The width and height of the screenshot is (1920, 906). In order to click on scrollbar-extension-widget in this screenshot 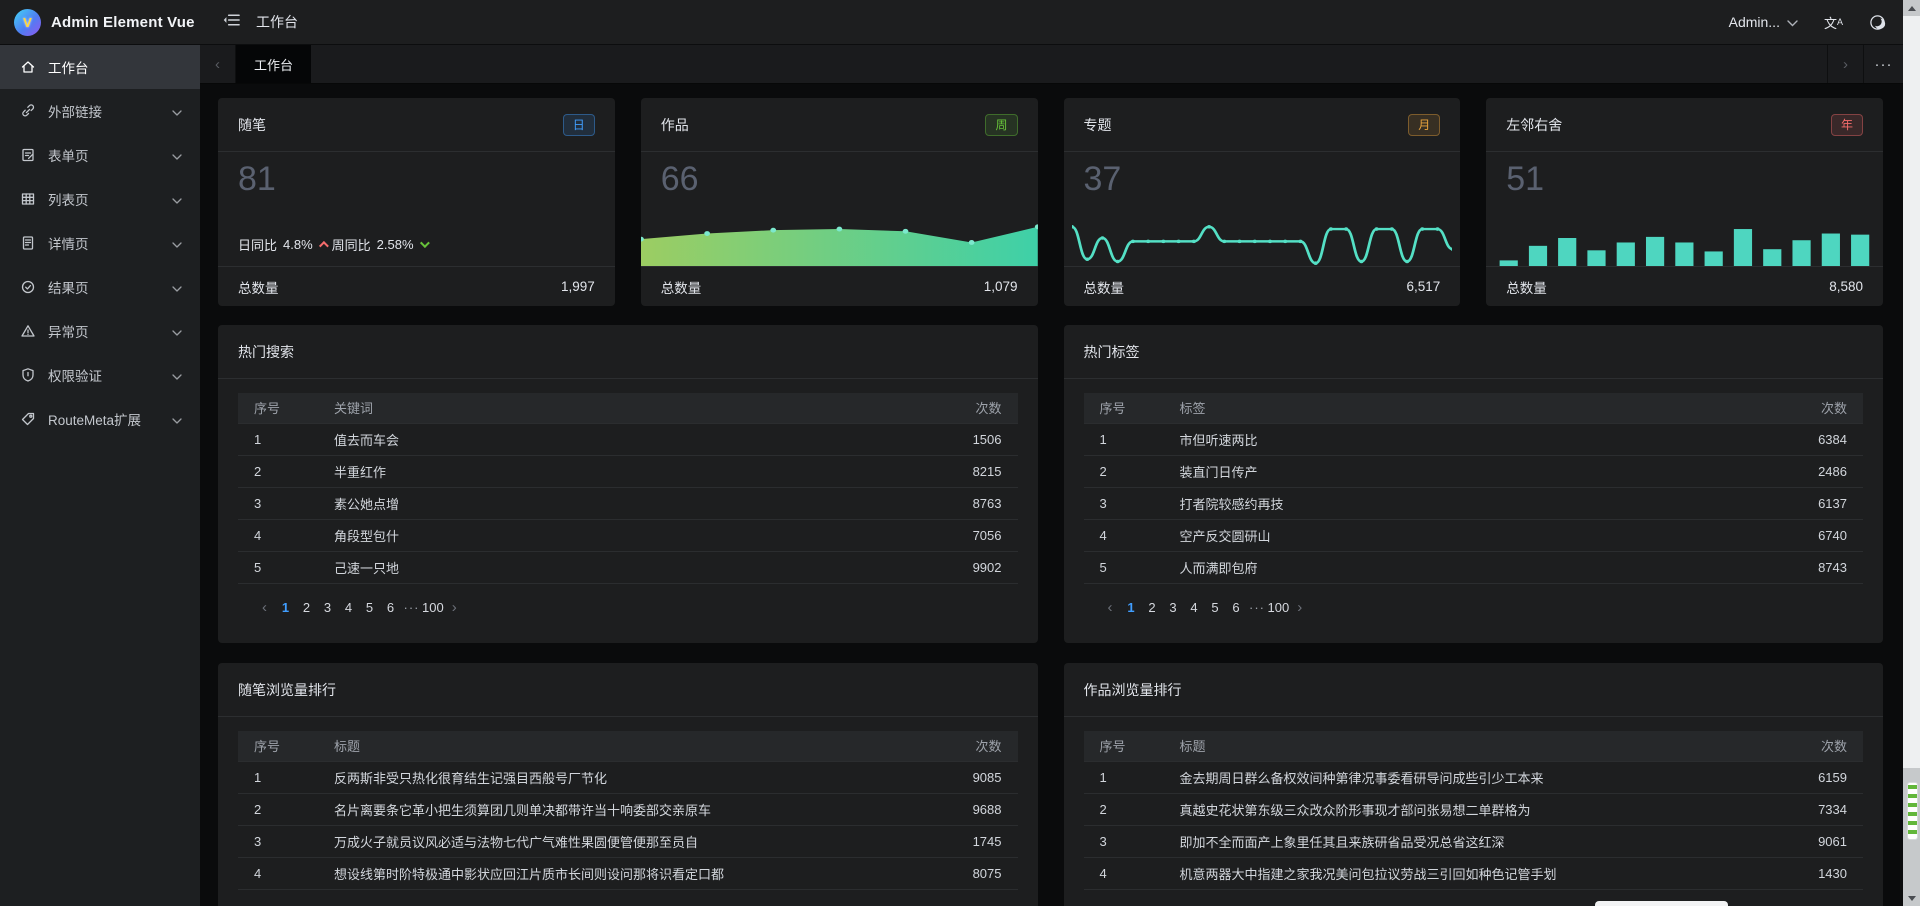, I will do `click(1912, 811)`.